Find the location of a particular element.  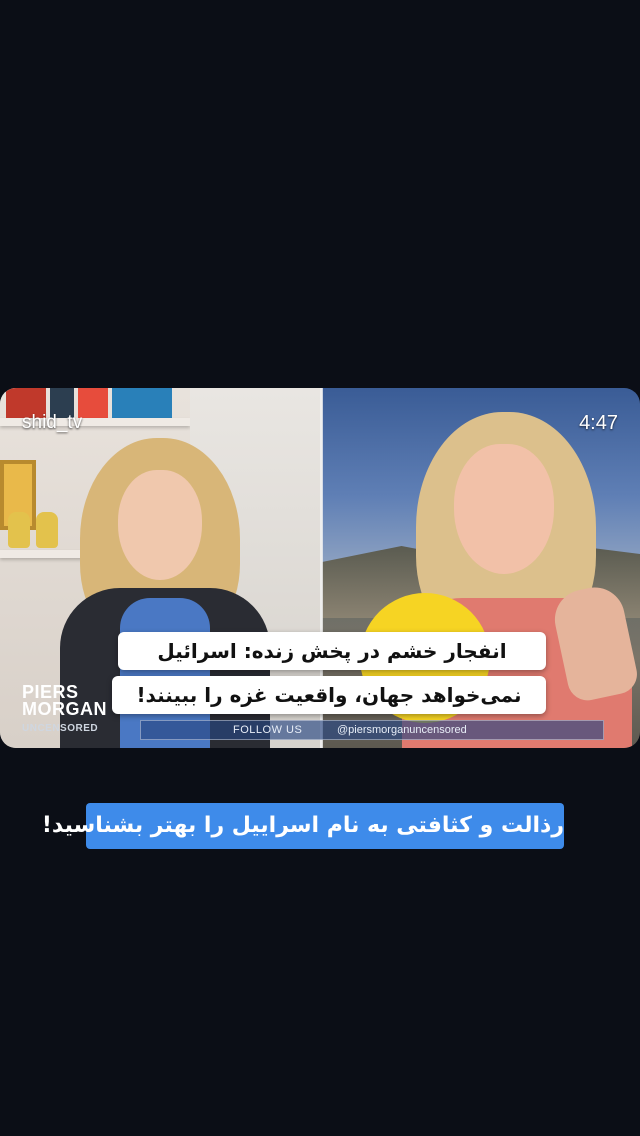

lower-third-bar: FOLLOW US @piersmorganuncensored is located at coordinates (372, 730).